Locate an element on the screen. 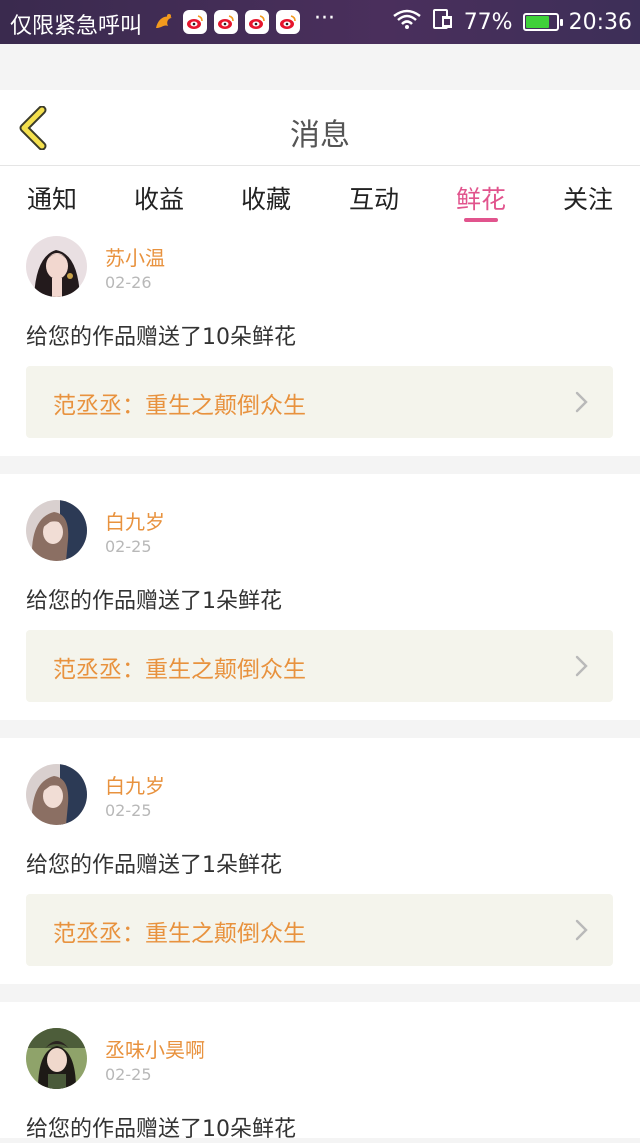  tab-interaction: 互动 is located at coordinates (374, 198).